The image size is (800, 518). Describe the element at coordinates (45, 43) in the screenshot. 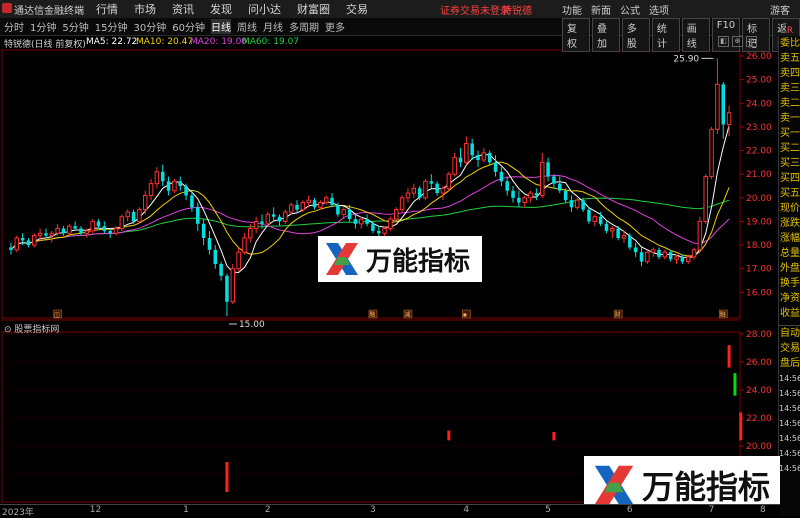

I see `stock-label: 特锐德(日线 前复权)` at that location.